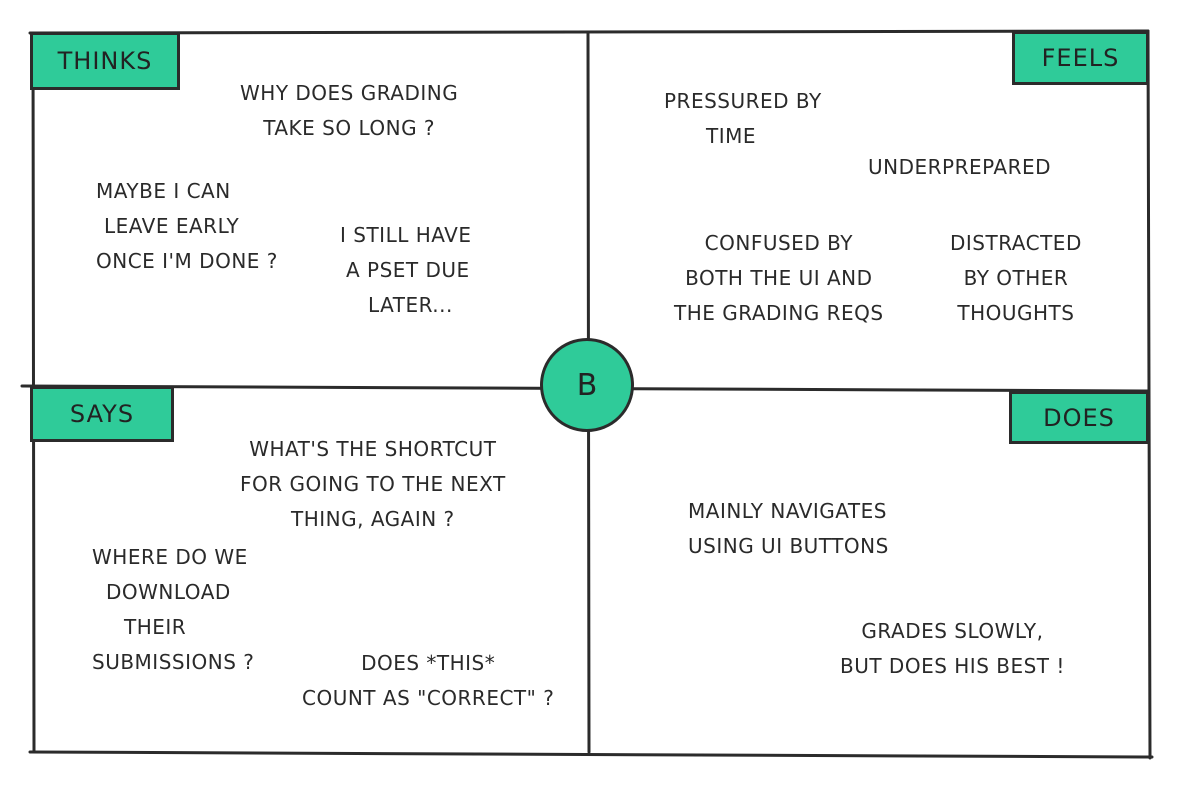 Image resolution: width=1182 pixels, height=792 pixels. I want to click on note-line: ONCE I'M DONE ?, so click(187, 261).